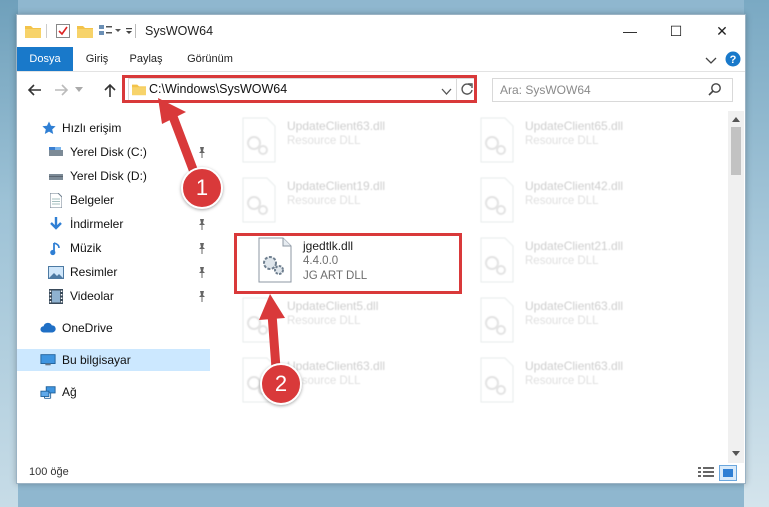  What do you see at coordinates (221, 235) in the screenshot?
I see `annotation-arrows` at bounding box center [221, 235].